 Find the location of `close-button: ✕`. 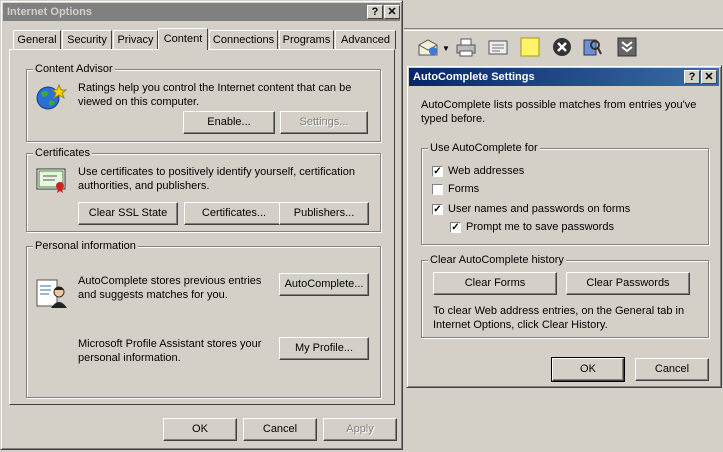

close-button: ✕ is located at coordinates (392, 12).